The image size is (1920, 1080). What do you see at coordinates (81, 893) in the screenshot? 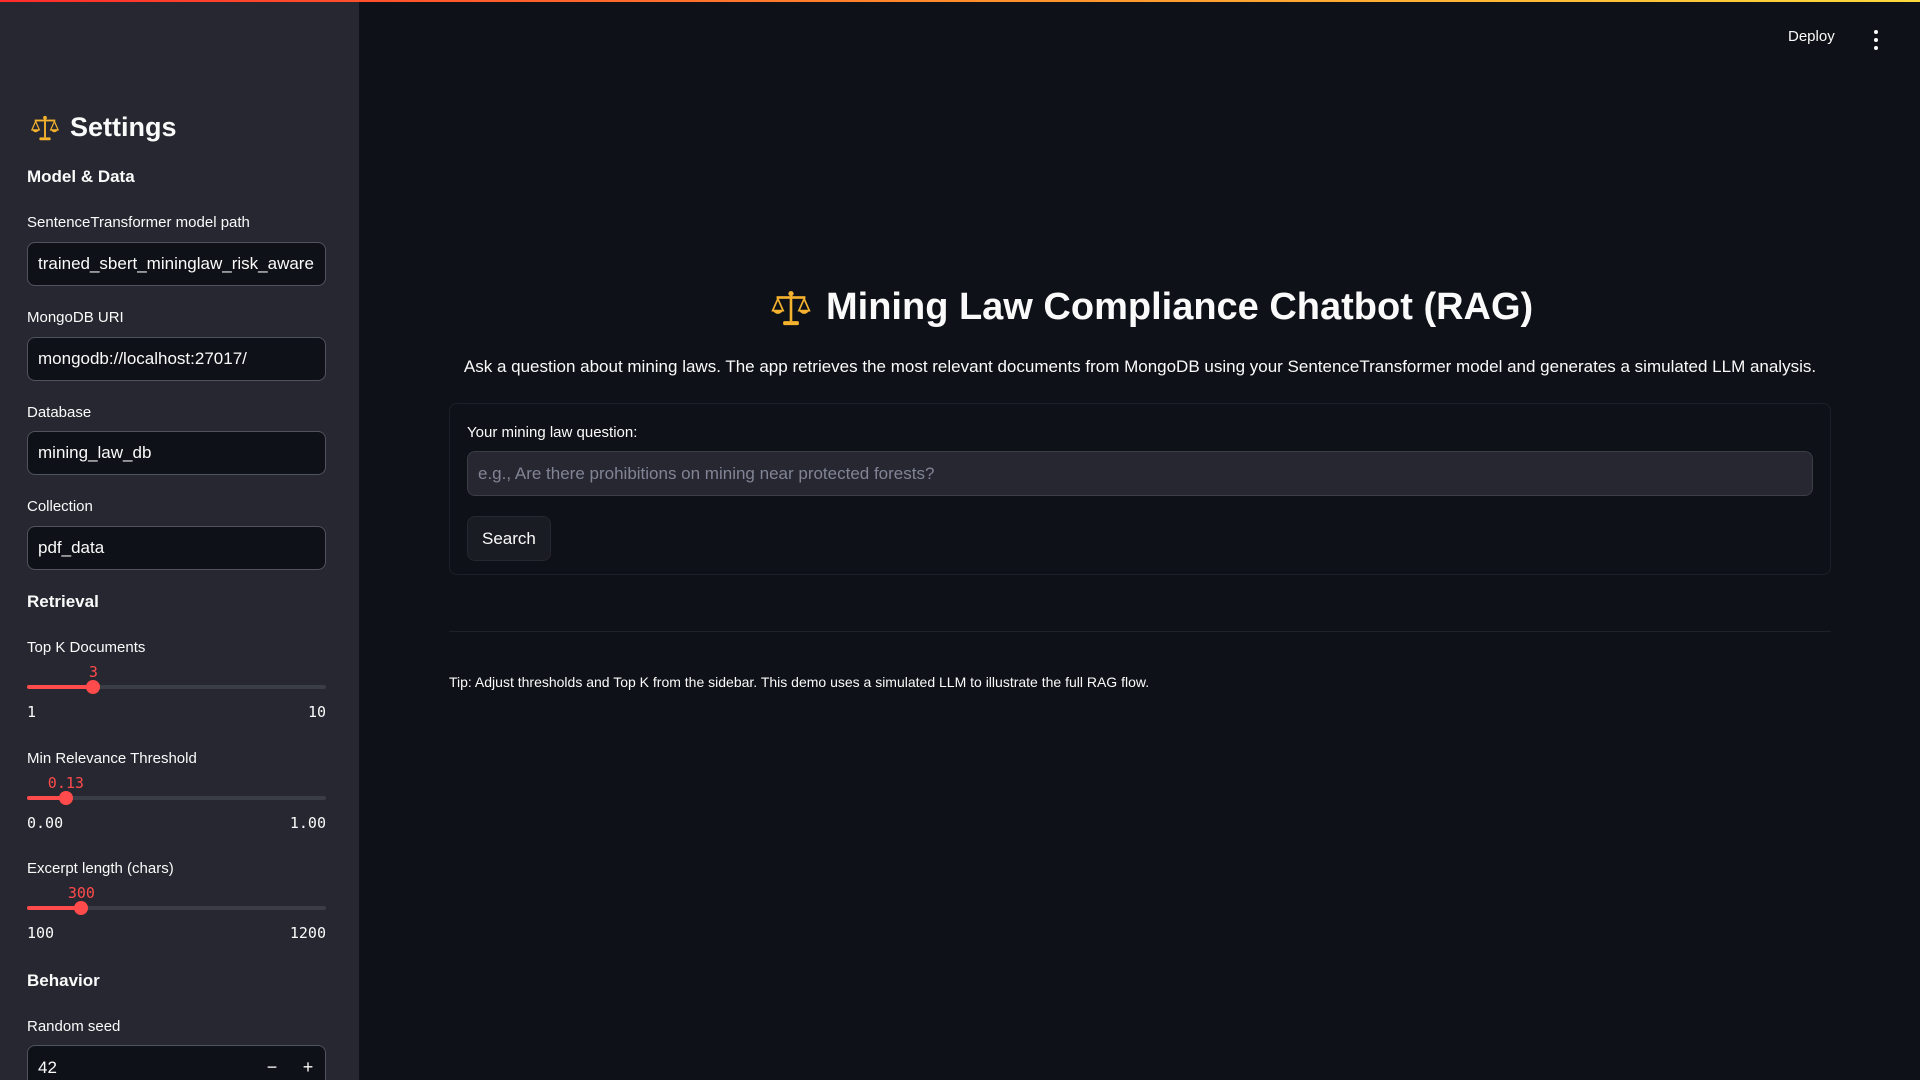
I see `excerpt-length-value: 300` at bounding box center [81, 893].